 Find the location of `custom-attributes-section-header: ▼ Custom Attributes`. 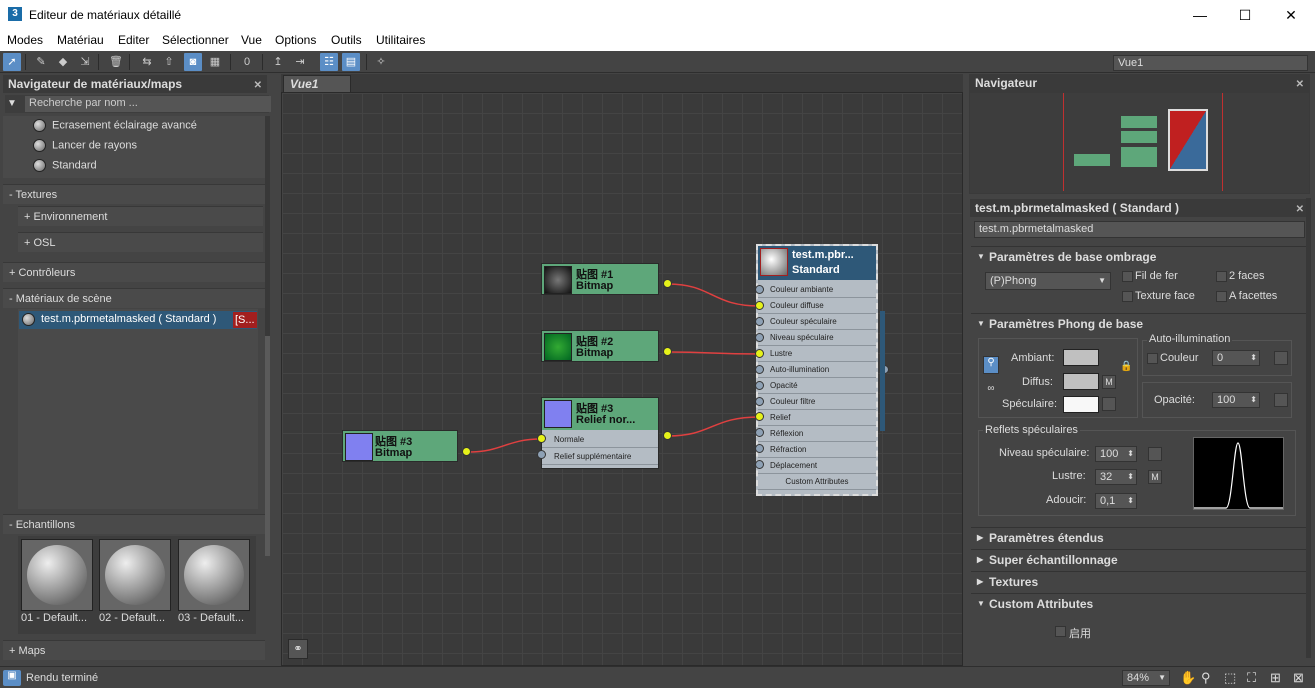

custom-attributes-section-header: ▼ Custom Attributes is located at coordinates (1138, 603).